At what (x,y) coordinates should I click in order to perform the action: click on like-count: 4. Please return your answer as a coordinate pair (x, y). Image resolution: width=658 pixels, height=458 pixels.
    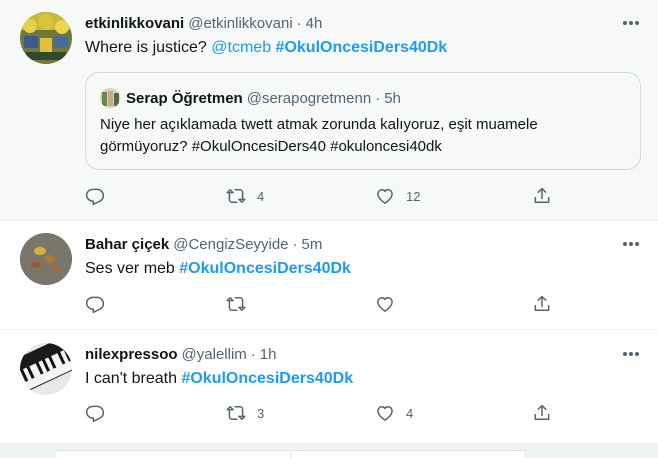
    Looking at the image, I should click on (410, 413).